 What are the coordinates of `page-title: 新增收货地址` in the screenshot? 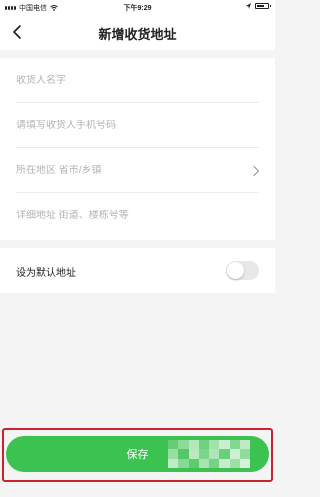 It's located at (137, 34).